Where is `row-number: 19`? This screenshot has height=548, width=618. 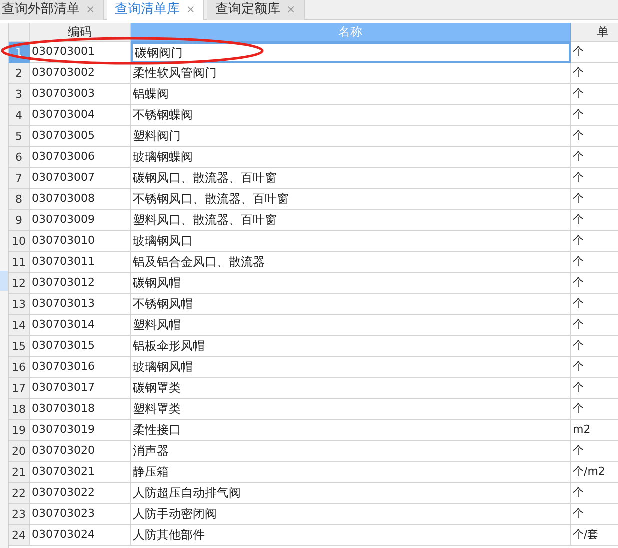 row-number: 19 is located at coordinates (19, 430).